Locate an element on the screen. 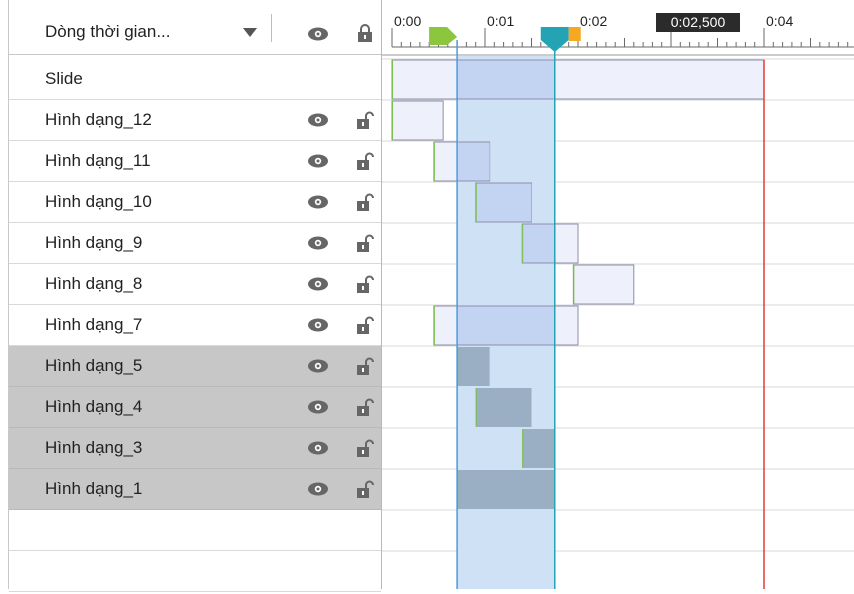 This screenshot has width=854, height=594. ruler-label: 0:04 is located at coordinates (780, 21).